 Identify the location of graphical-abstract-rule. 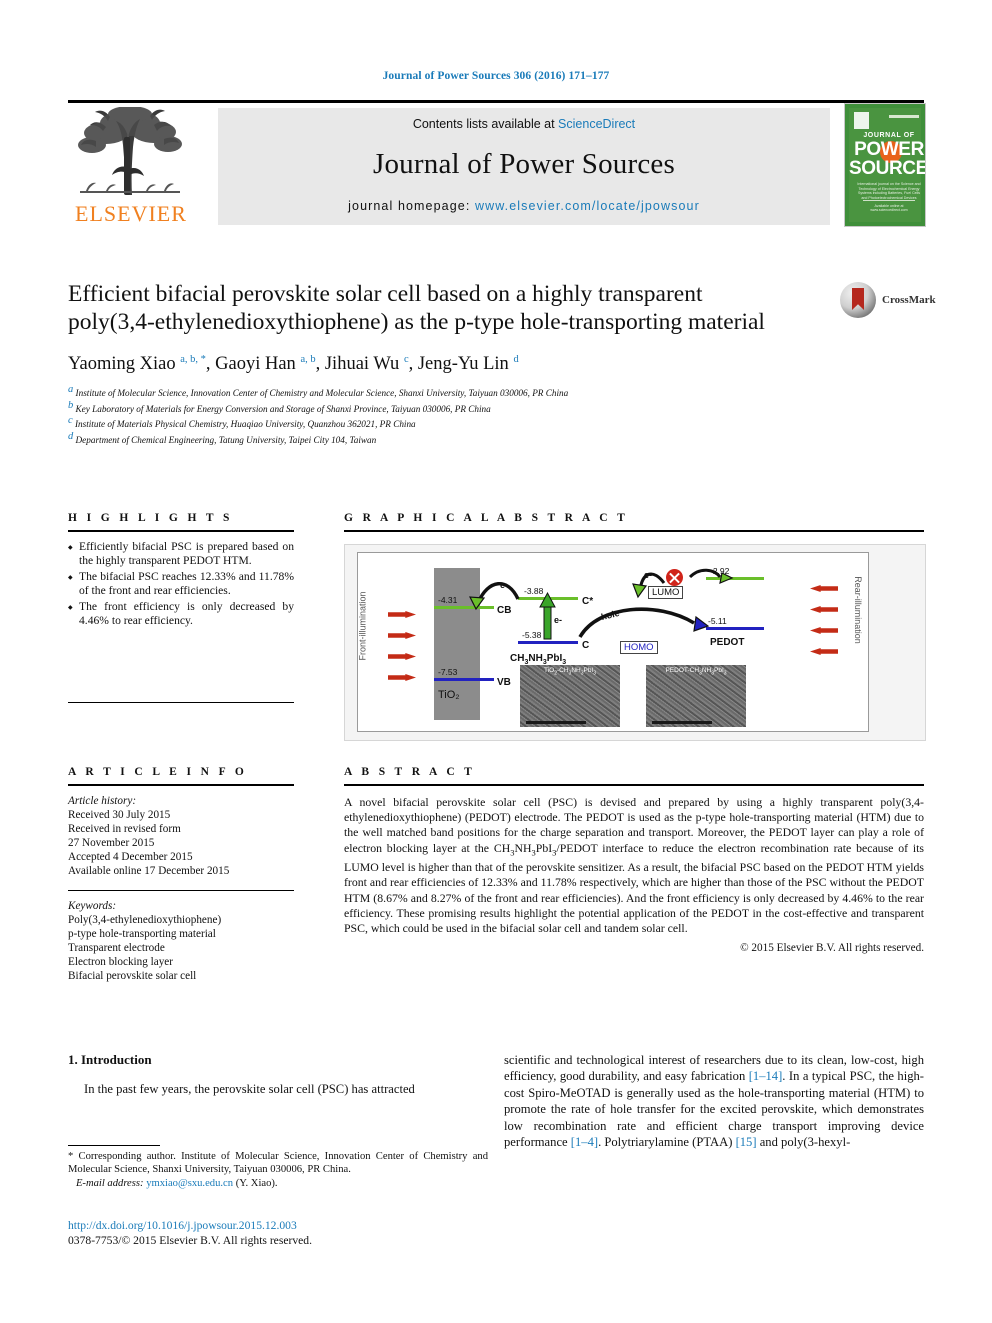
(634, 531).